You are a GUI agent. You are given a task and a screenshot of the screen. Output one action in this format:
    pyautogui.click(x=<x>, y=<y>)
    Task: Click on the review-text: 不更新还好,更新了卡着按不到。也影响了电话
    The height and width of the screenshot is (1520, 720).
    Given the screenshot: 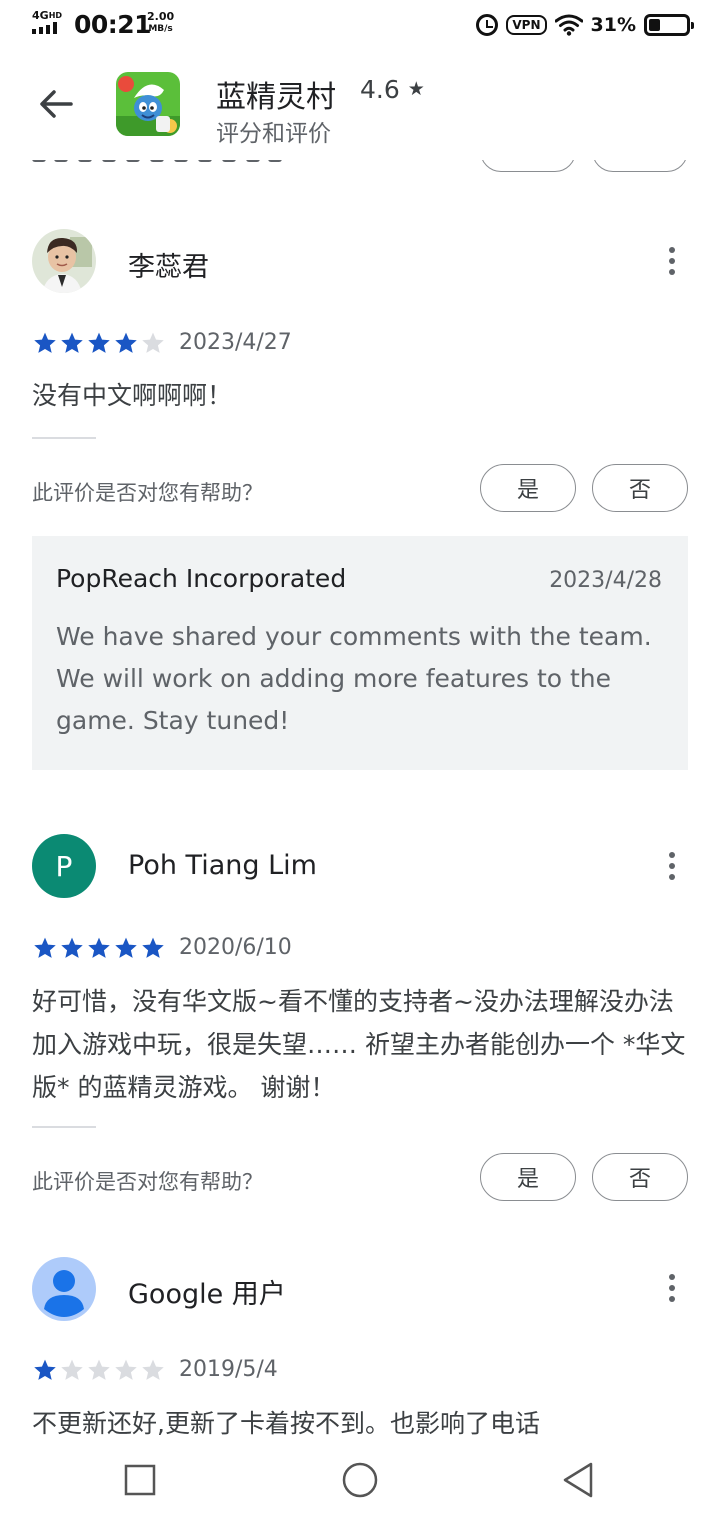 What is the action you would take?
    pyautogui.click(x=286, y=1423)
    